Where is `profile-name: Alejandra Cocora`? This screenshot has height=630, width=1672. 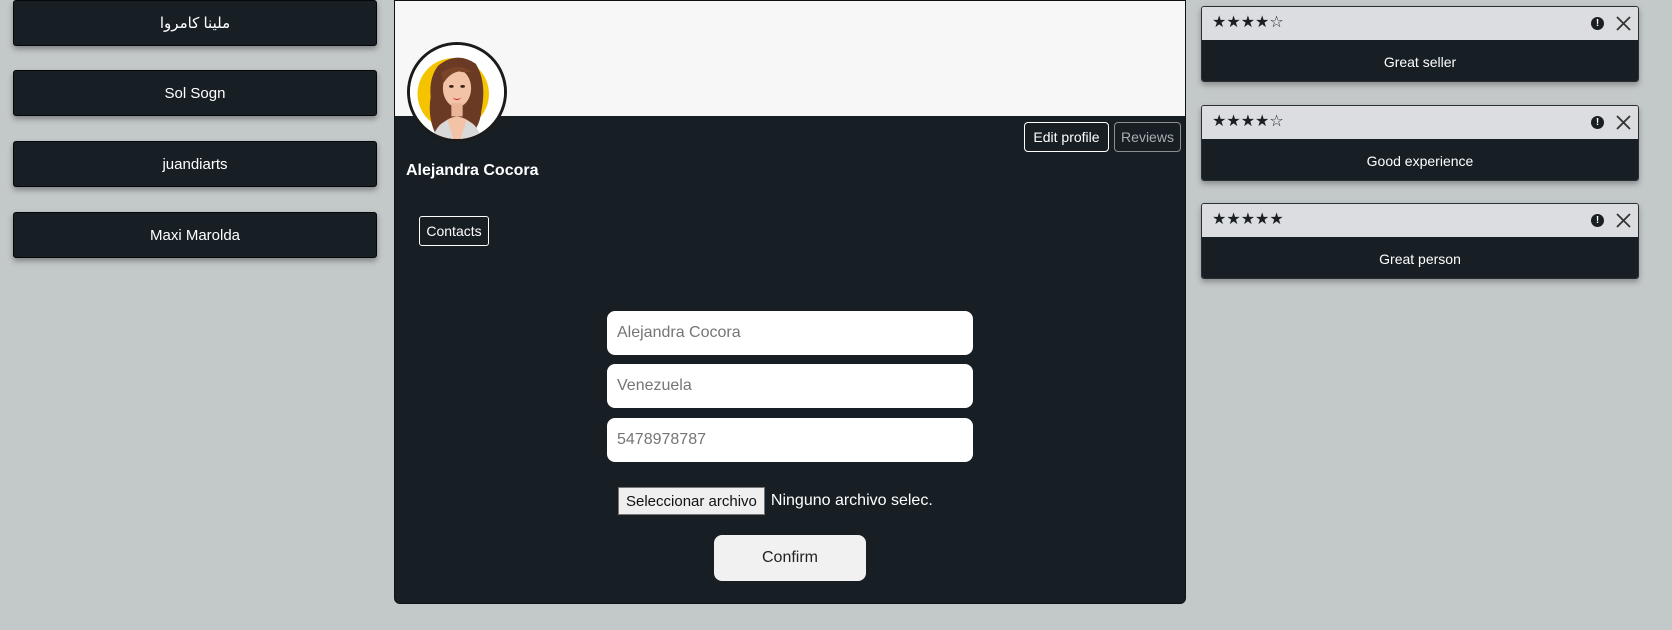
profile-name: Alejandra Cocora is located at coordinates (472, 170).